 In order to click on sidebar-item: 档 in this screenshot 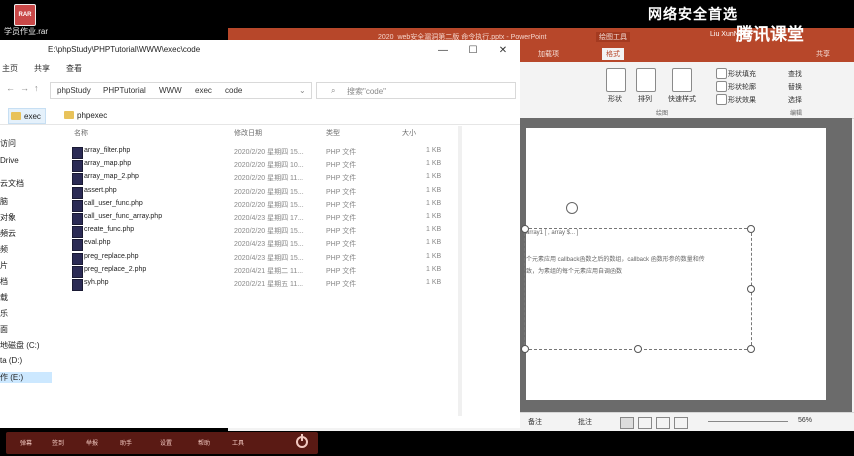, I will do `click(4, 281)`.